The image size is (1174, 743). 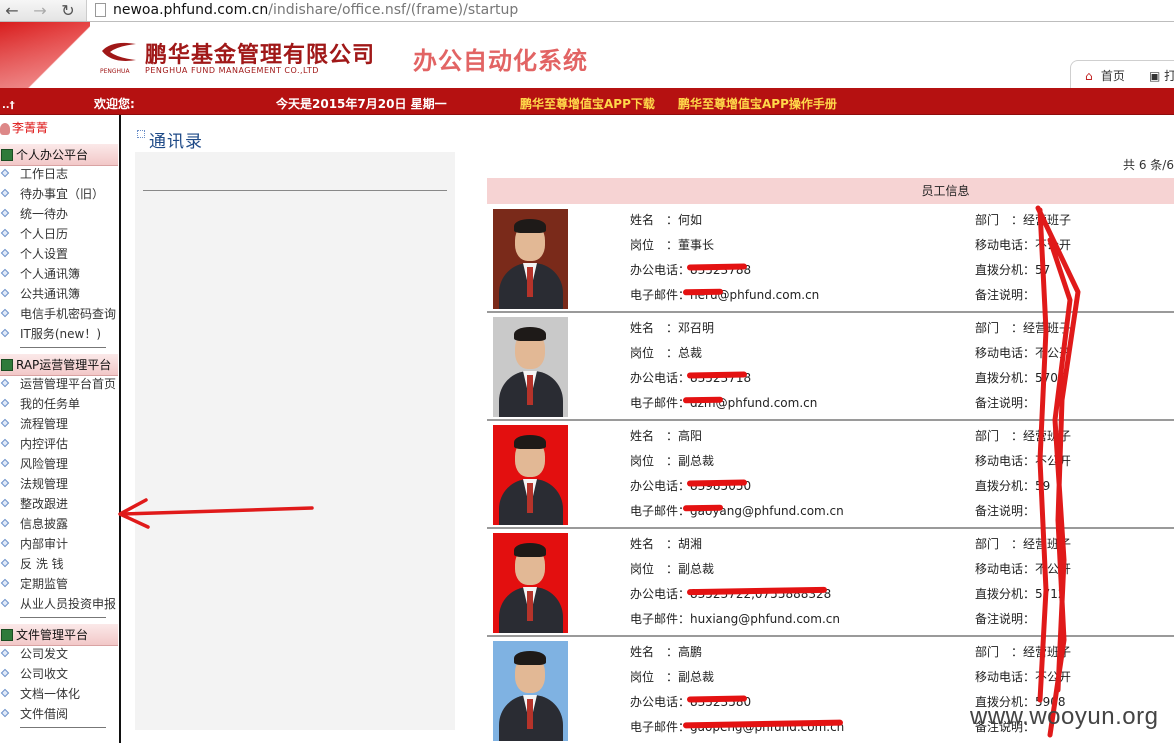 I want to click on sidebar-item: 反 洗 钱, so click(x=59, y=564).